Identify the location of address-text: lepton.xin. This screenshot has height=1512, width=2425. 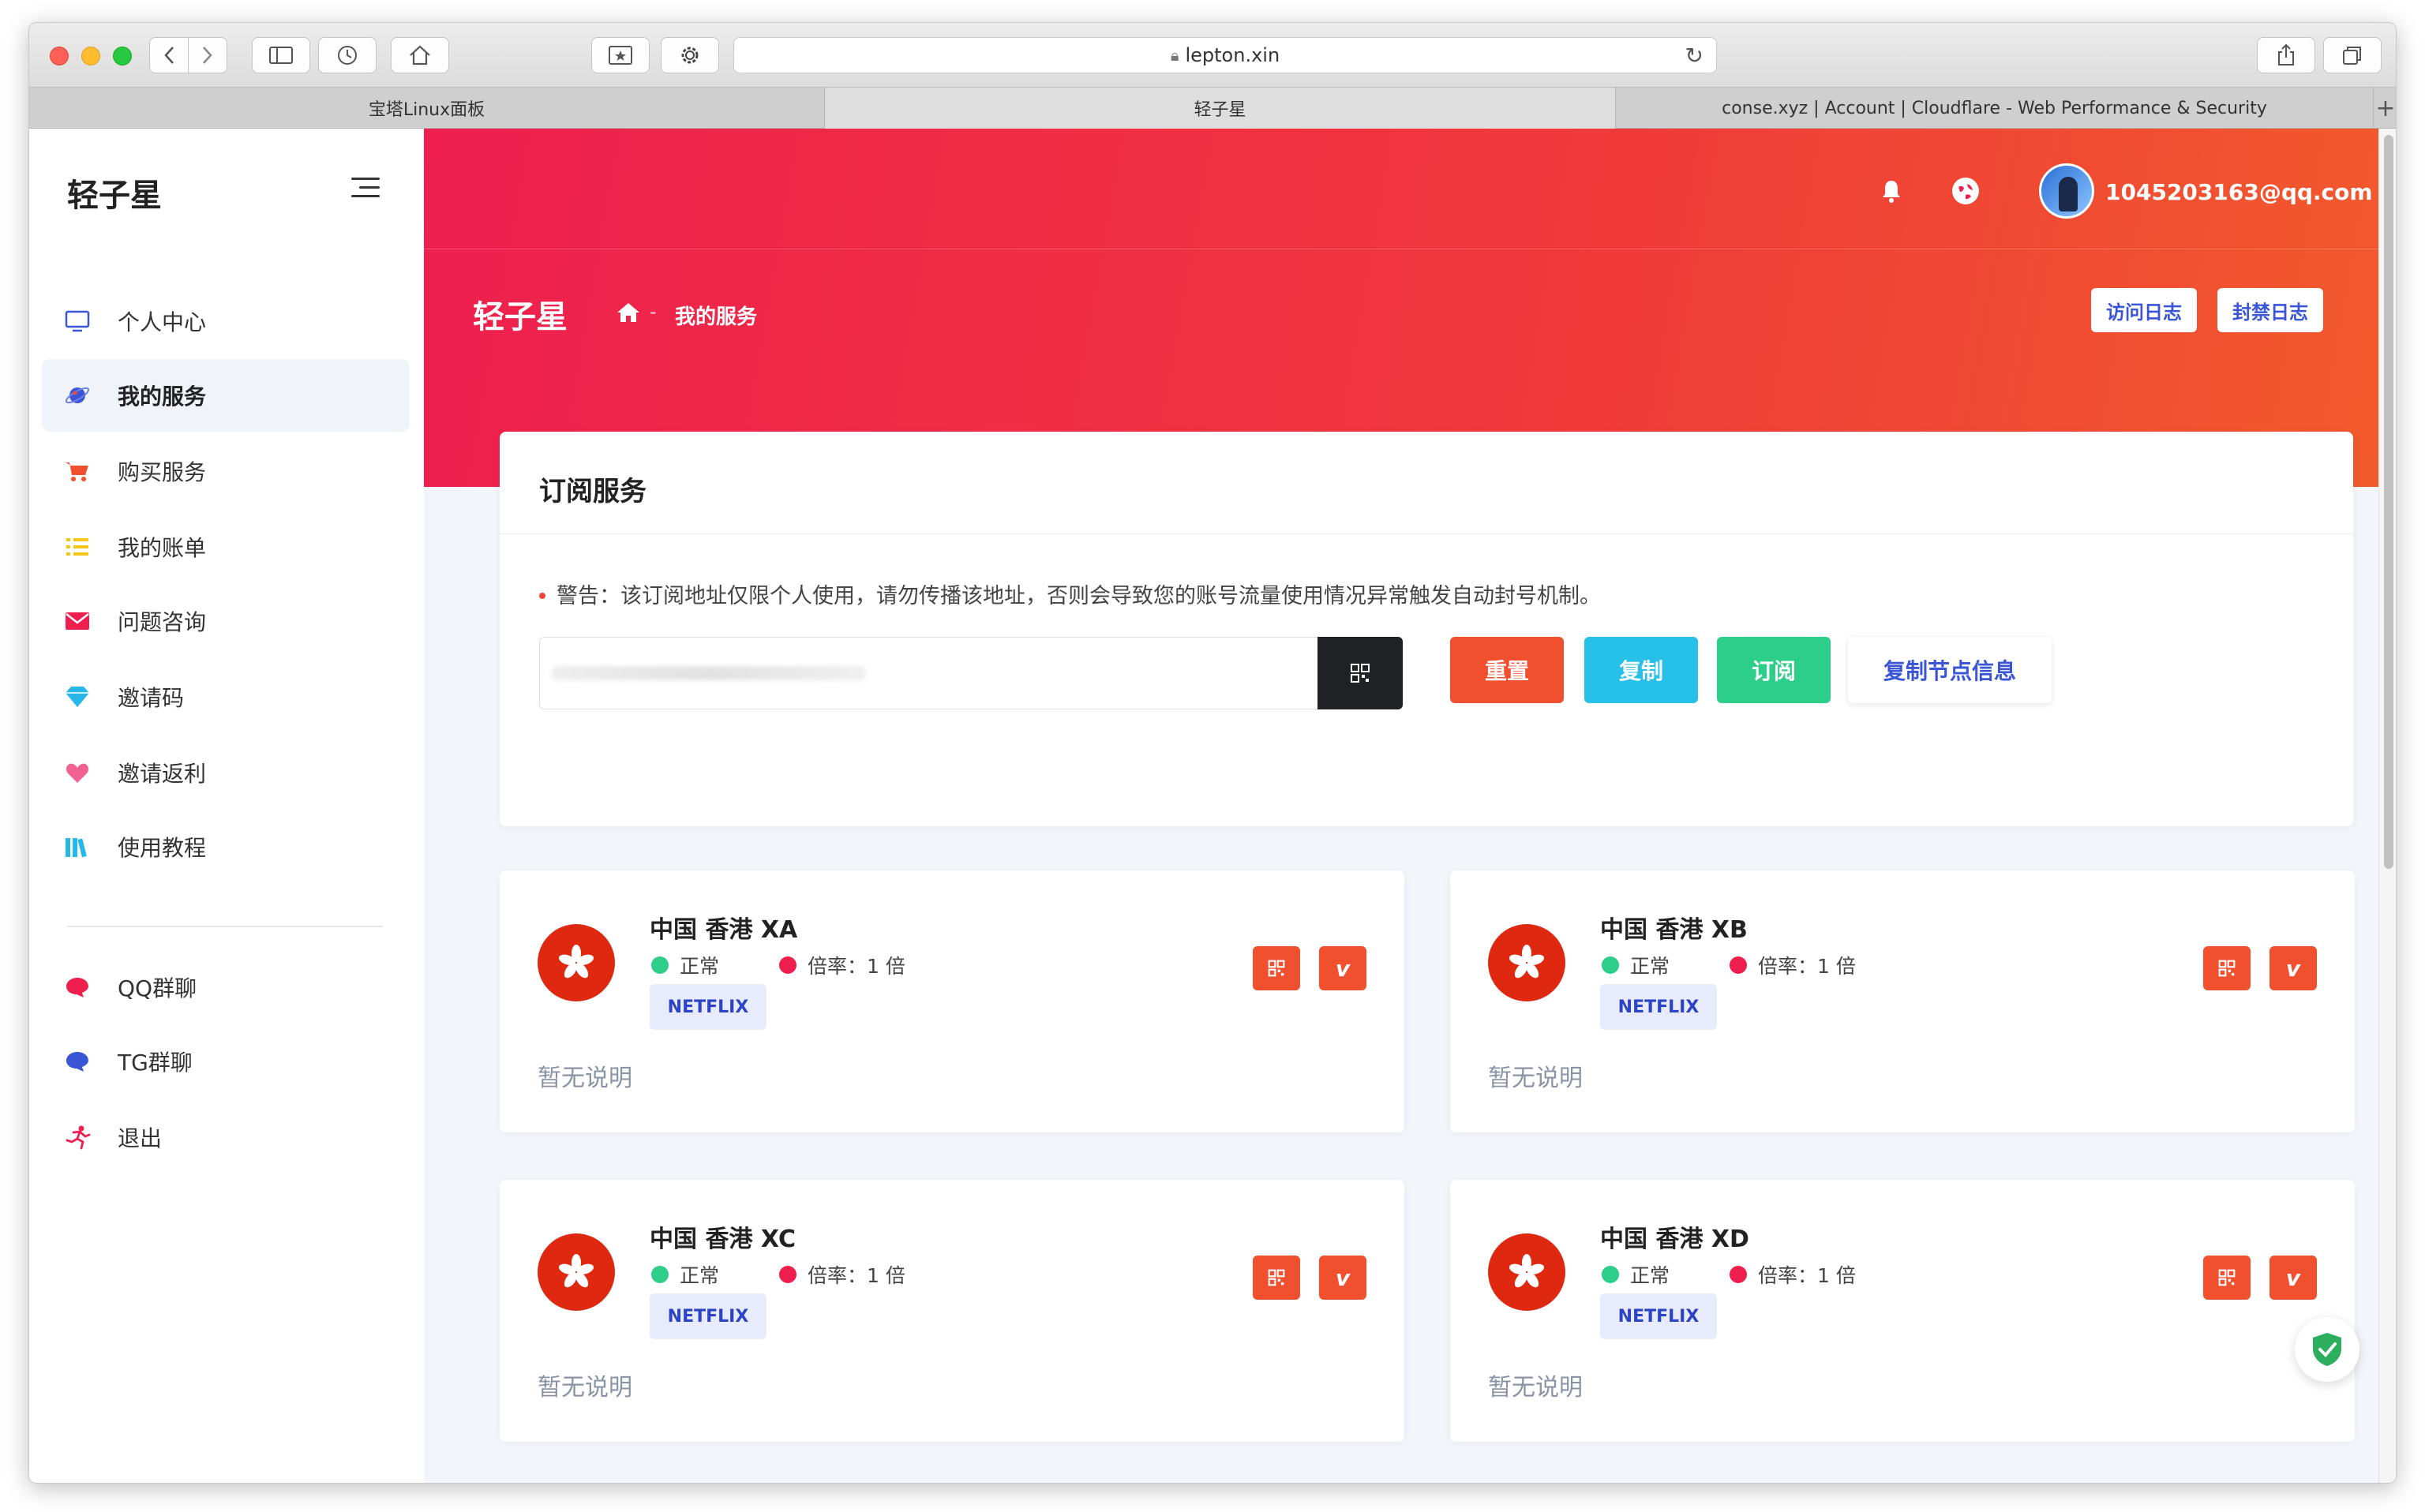
(1232, 55).